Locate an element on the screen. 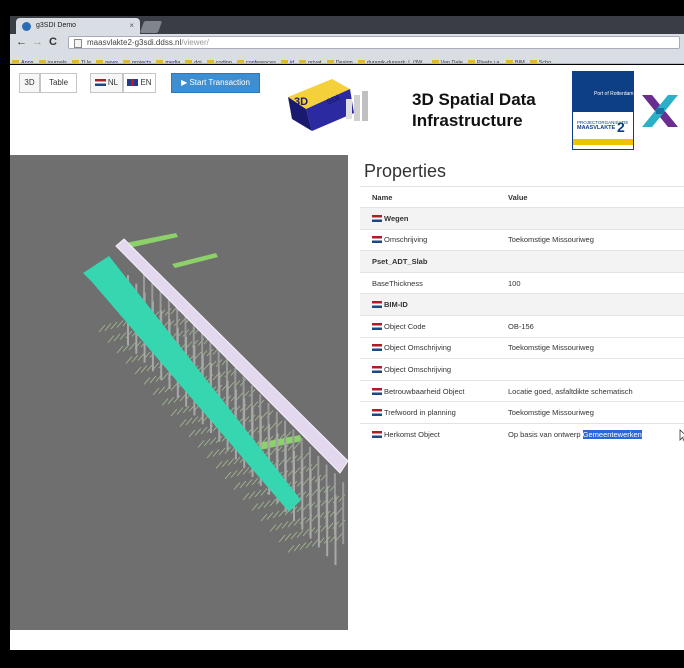 Image resolution: width=684 pixels, height=668 pixels. maasvlakte-logo: PROJECTORGANISATIE MAASVLAKTE 2 is located at coordinates (603, 130).